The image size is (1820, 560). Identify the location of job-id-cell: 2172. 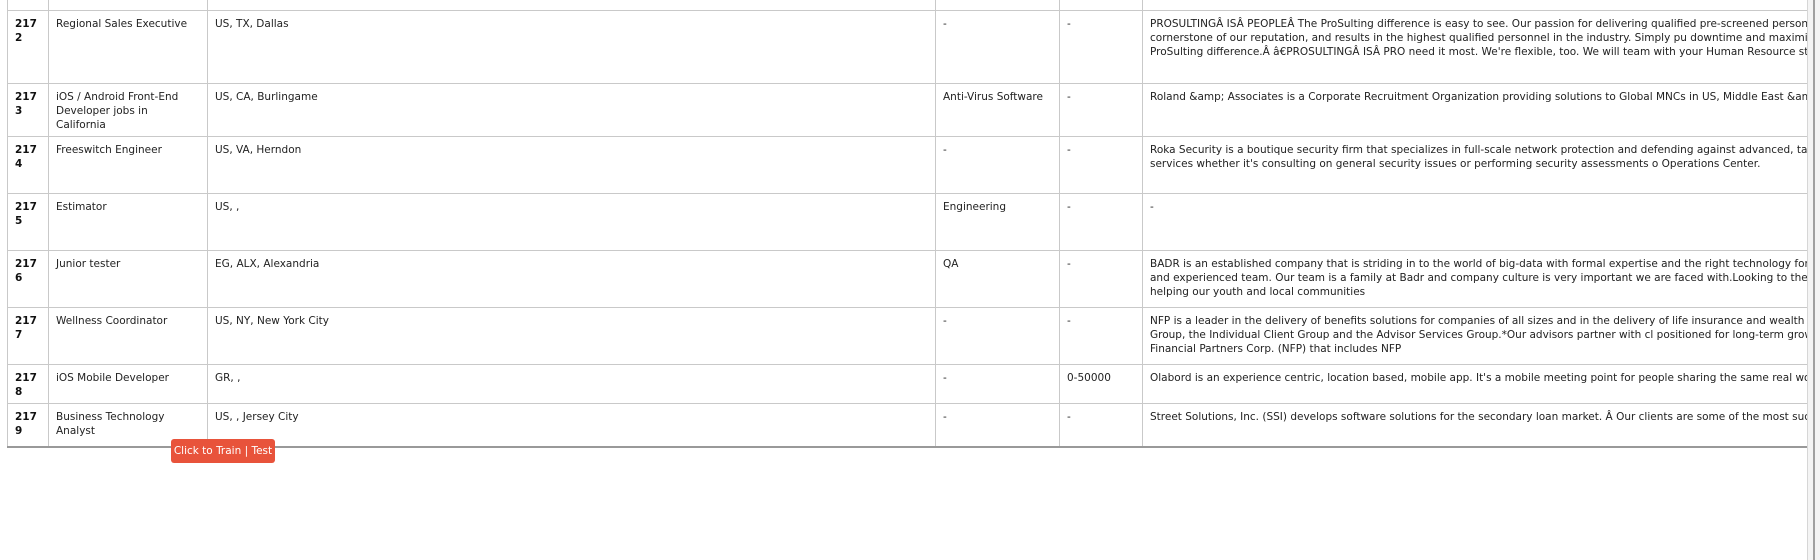
(28, 47).